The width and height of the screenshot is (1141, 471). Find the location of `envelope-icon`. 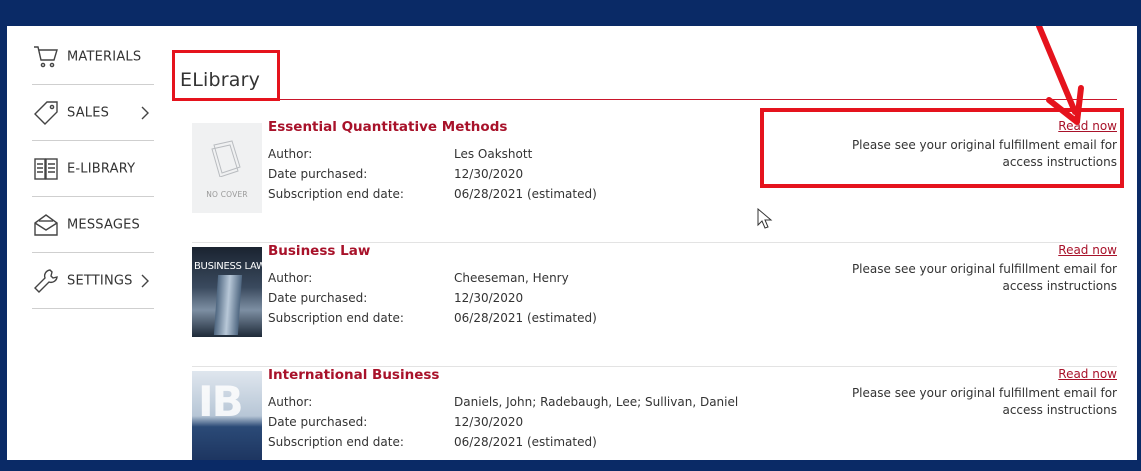

envelope-icon is located at coordinates (46, 225).